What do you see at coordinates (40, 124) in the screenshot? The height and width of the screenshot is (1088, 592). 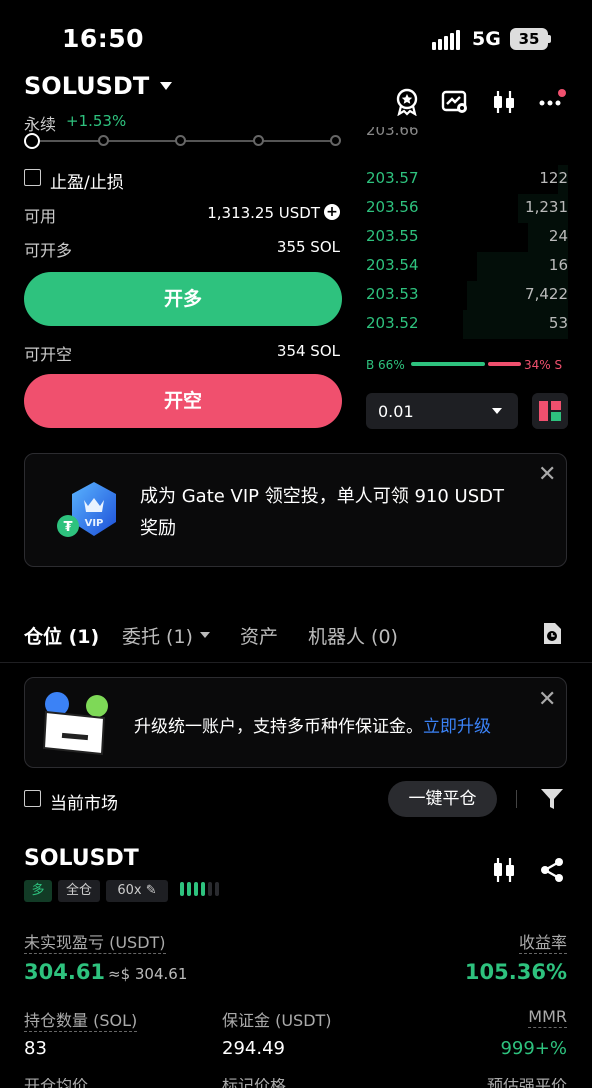 I see `contract-type: 永续` at bounding box center [40, 124].